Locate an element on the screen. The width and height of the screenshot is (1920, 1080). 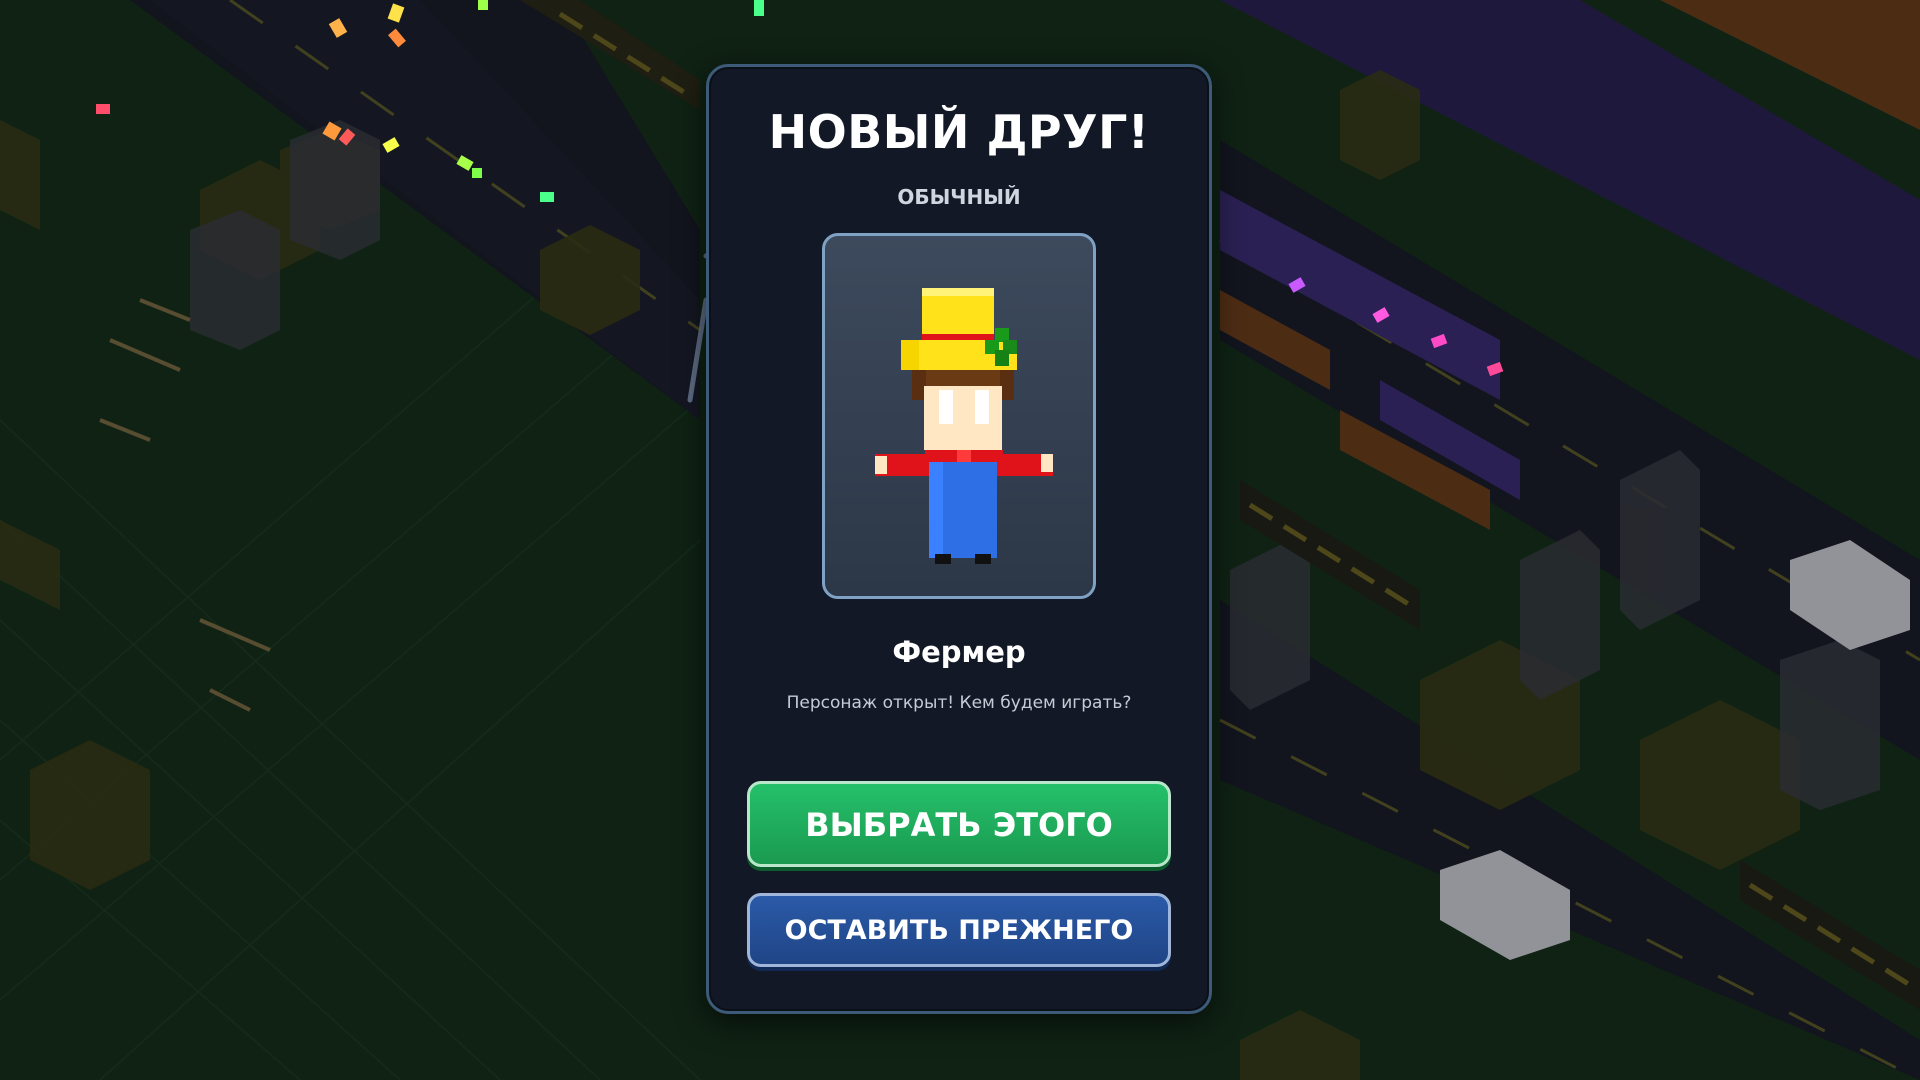
select-character-button: ВЫБРАТЬ ЭТОГО is located at coordinates (959, 824).